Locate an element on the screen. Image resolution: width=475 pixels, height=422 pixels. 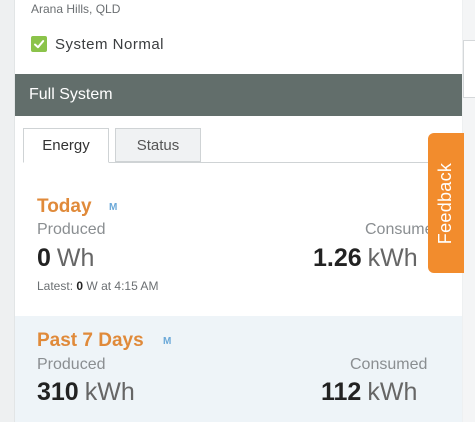
system-status: System Normal is located at coordinates (97, 44).